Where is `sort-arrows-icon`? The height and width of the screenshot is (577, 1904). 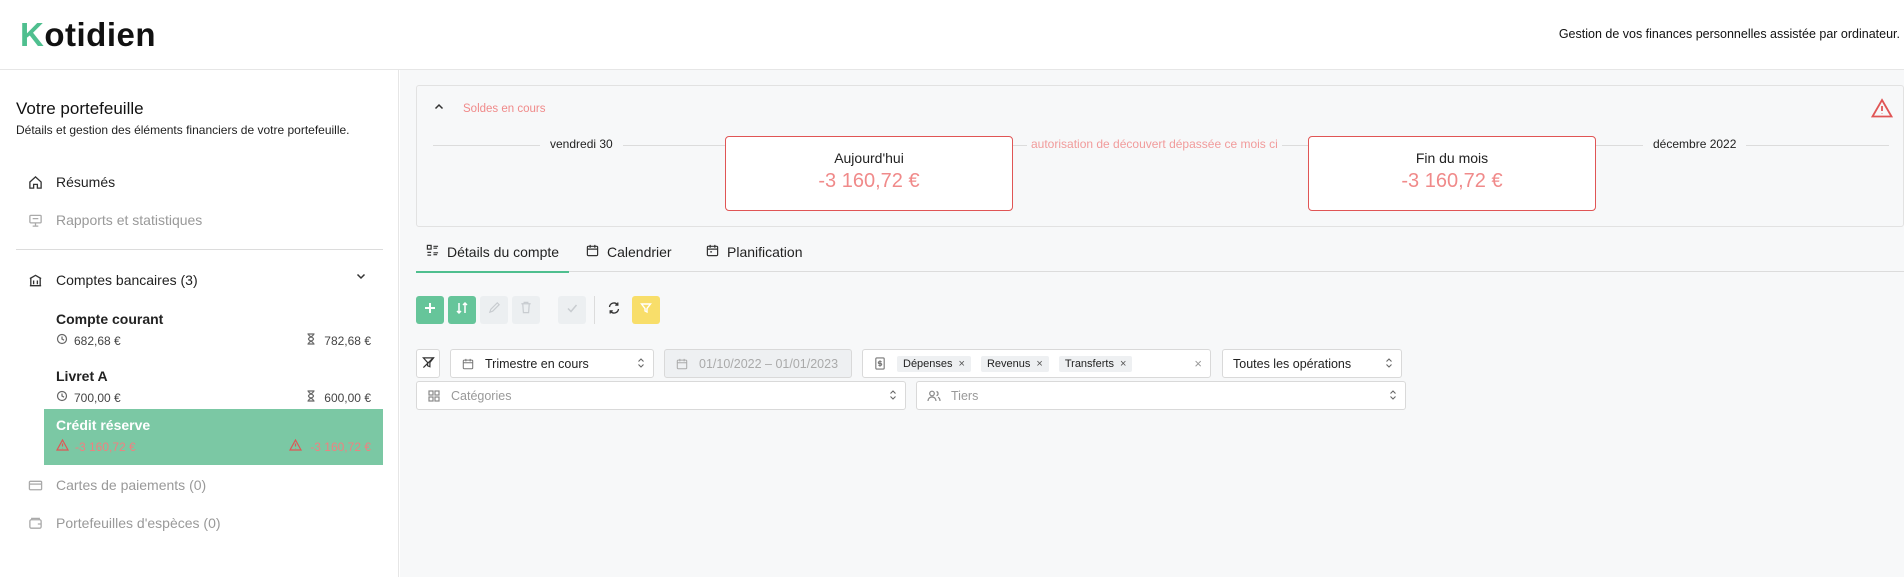 sort-arrows-icon is located at coordinates (462, 310).